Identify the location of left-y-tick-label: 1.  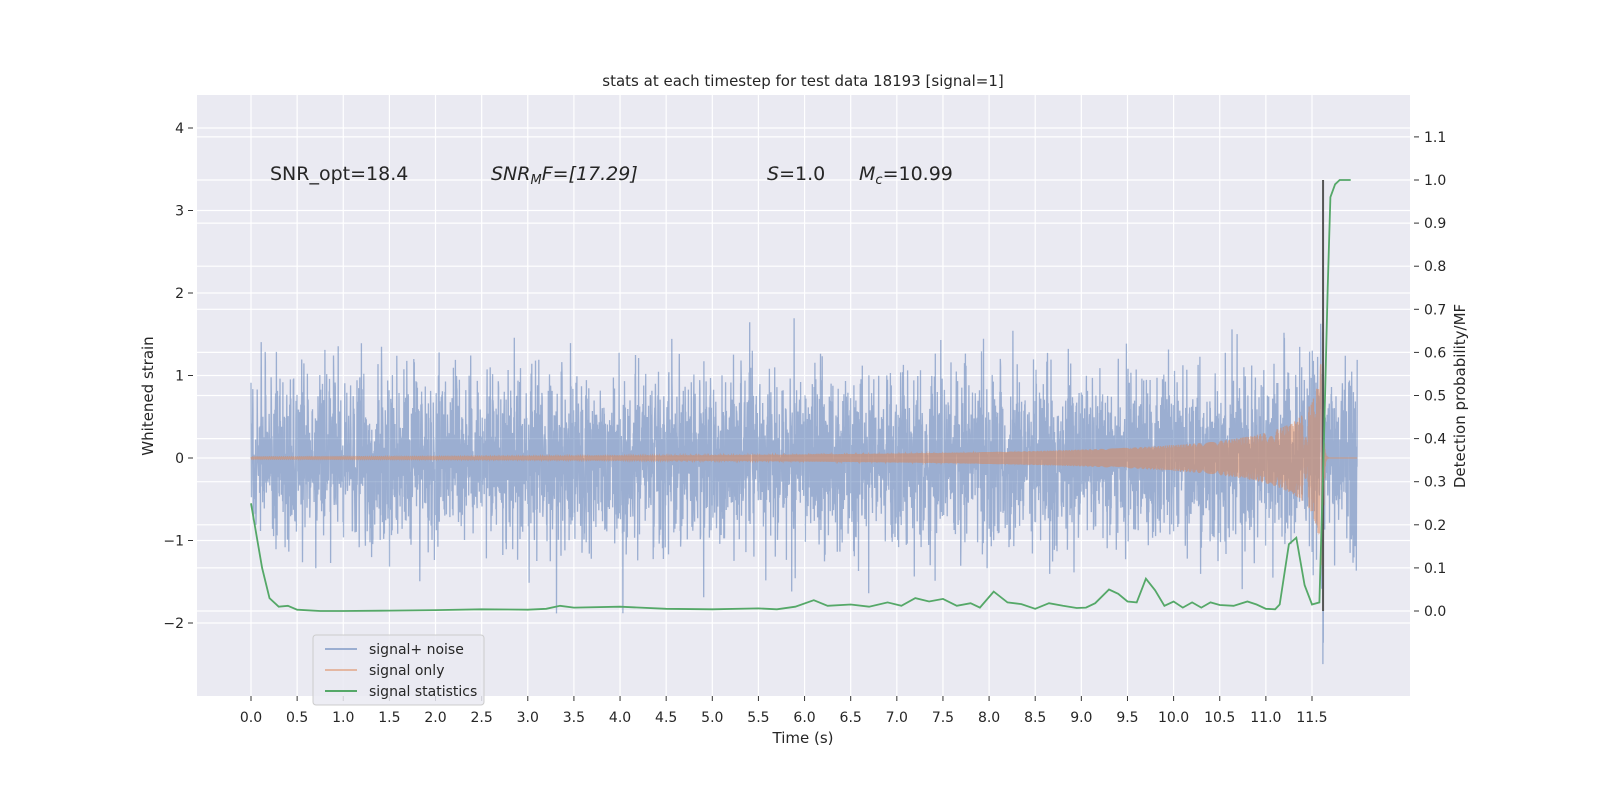
(179, 377).